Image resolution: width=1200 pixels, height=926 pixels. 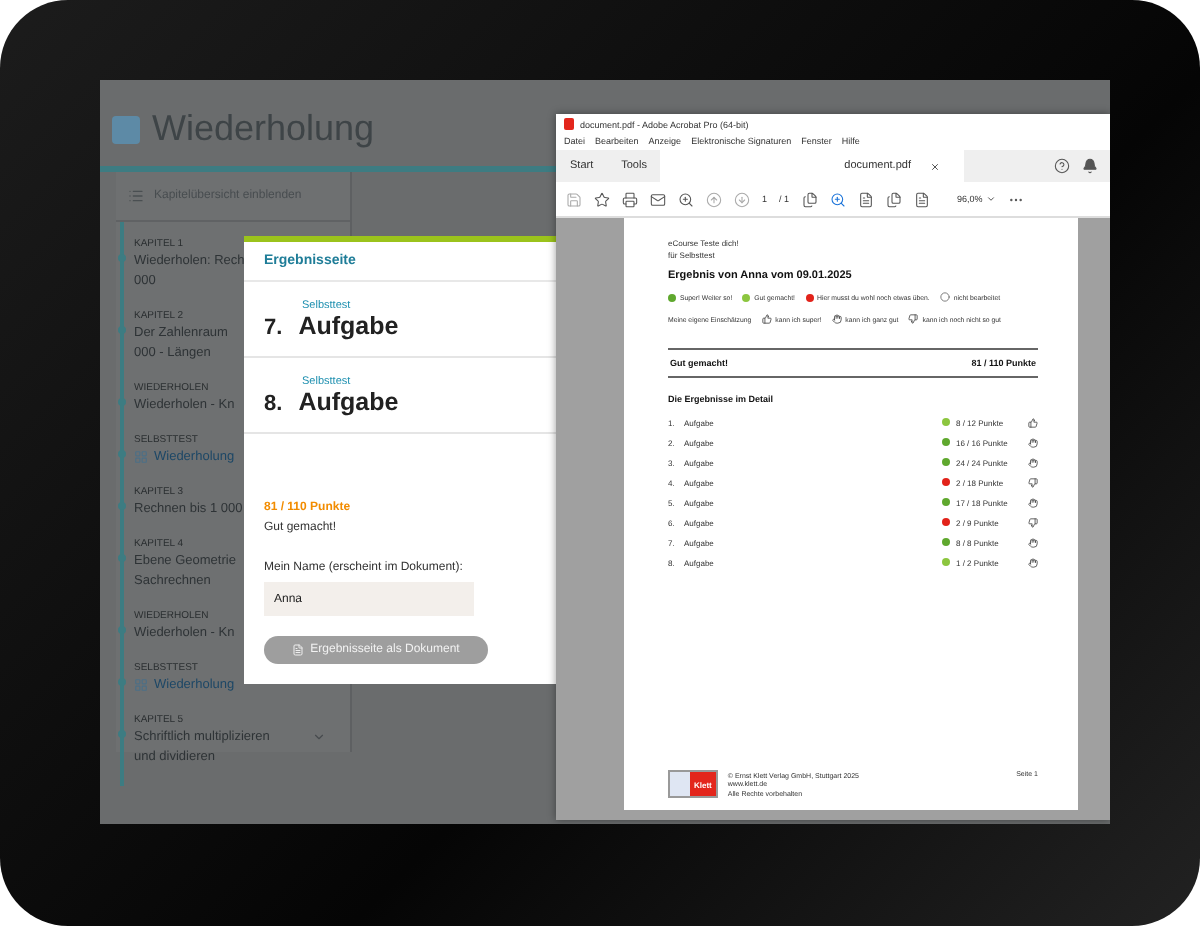 What do you see at coordinates (273, 404) in the screenshot?
I see `task-number: 8.` at bounding box center [273, 404].